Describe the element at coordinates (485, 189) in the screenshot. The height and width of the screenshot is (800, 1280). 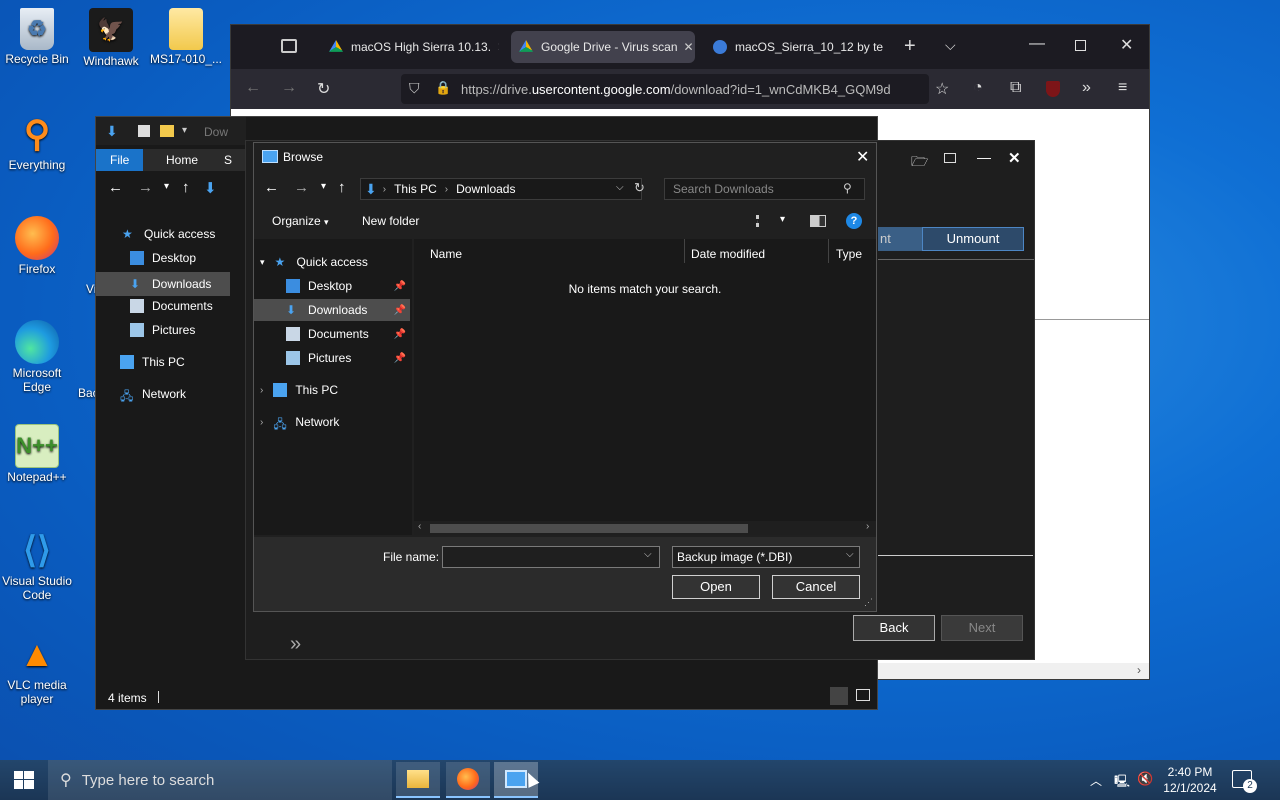
I see `breadcrumb-downloads: Downloads` at that location.